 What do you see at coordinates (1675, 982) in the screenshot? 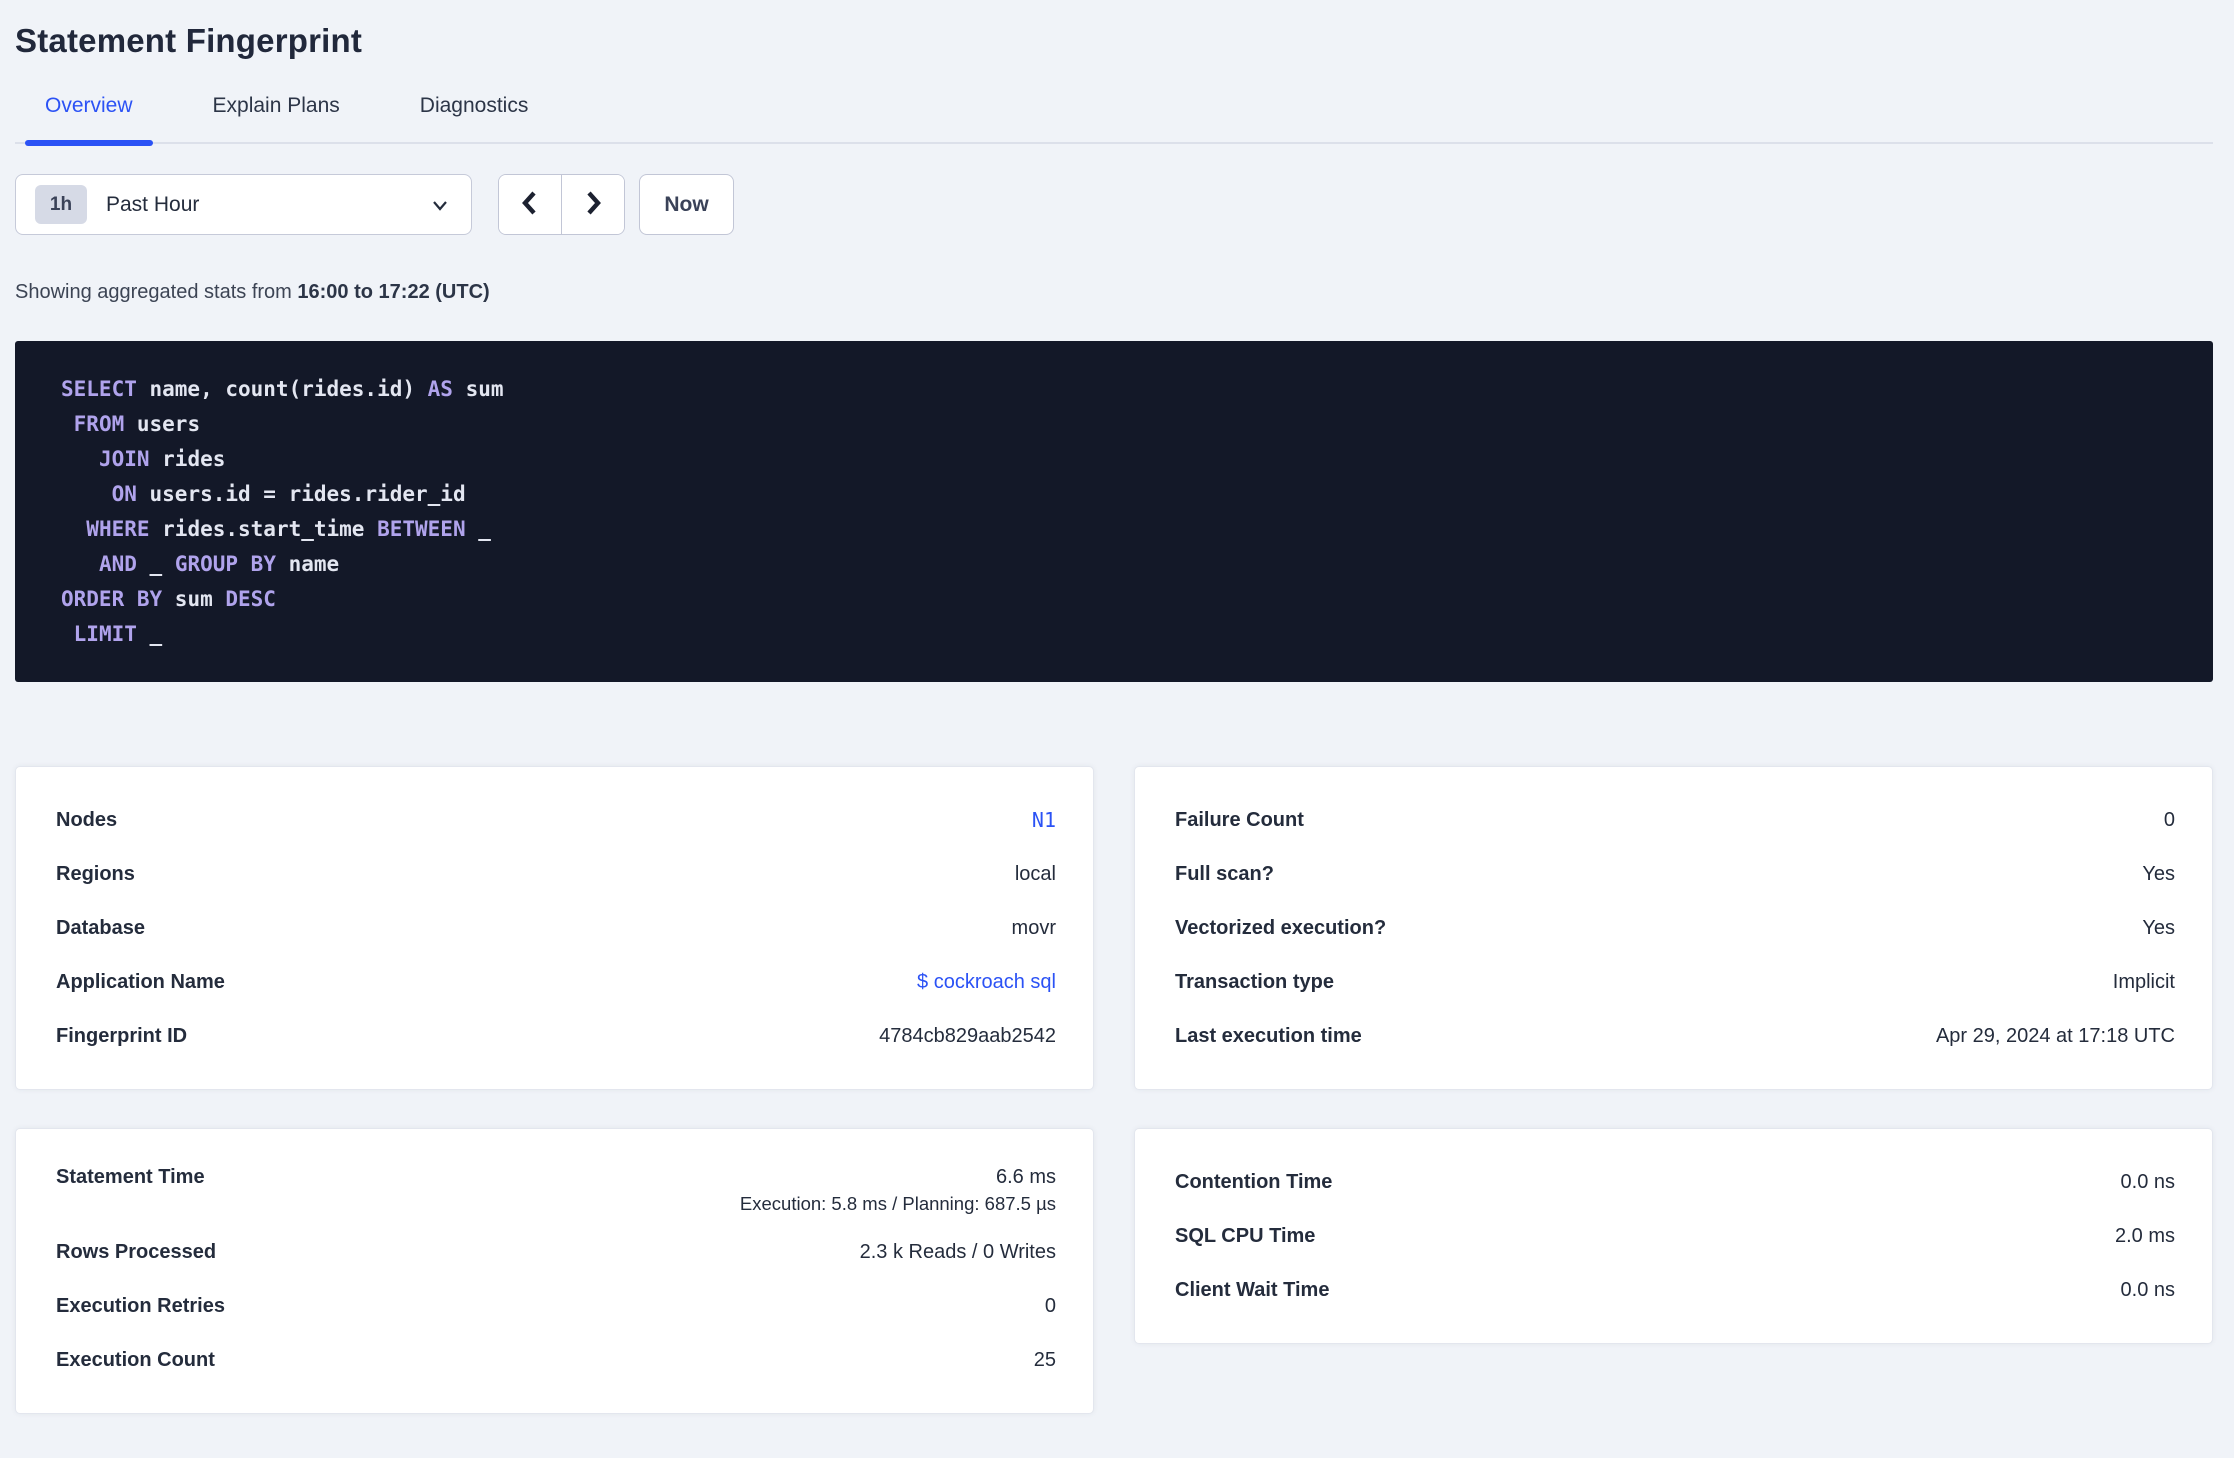
I see `detail-row-transaction-type: Transaction type Implicit` at bounding box center [1675, 982].